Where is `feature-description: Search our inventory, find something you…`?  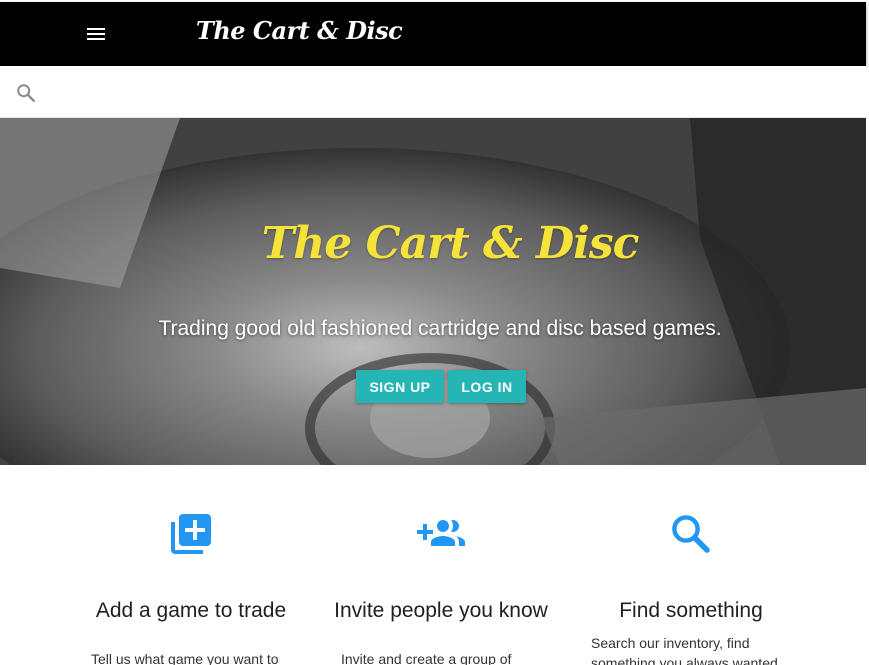 feature-description: Search our inventory, find something you… is located at coordinates (684, 650).